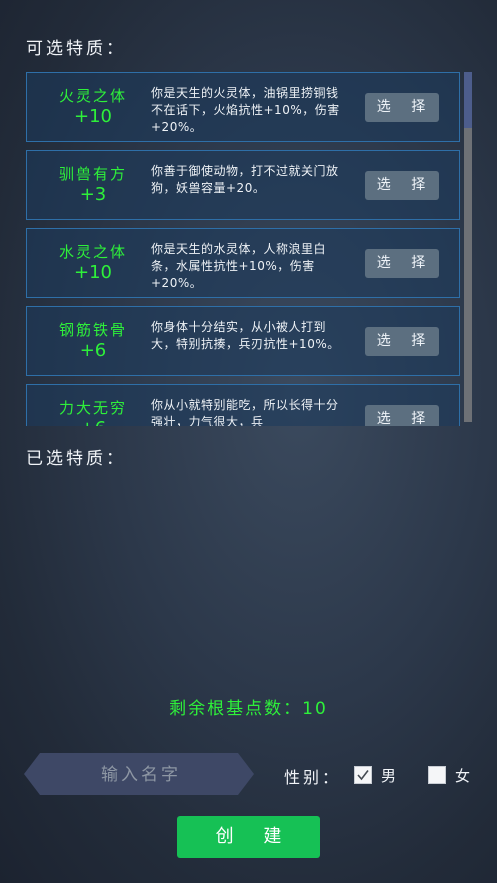 This screenshot has height=883, width=497. What do you see at coordinates (245, 412) in the screenshot?
I see `trait-description: 你从小就特别能吃，所以长得十分强壮，力气很大，兵` at bounding box center [245, 412].